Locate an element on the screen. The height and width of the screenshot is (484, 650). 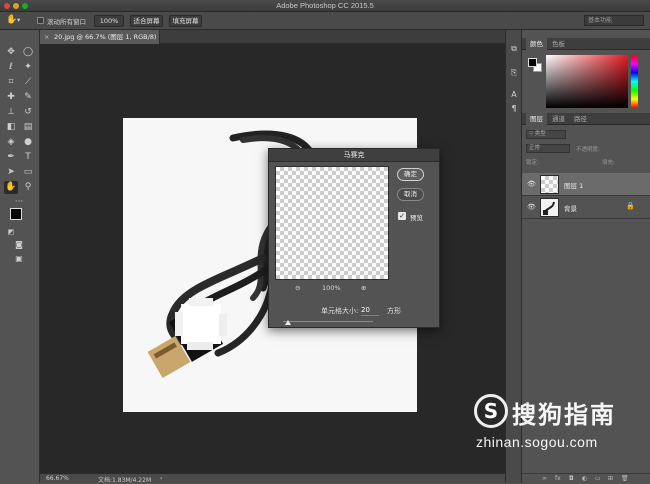
type-tool-icon: T is located at coordinates (28, 157).